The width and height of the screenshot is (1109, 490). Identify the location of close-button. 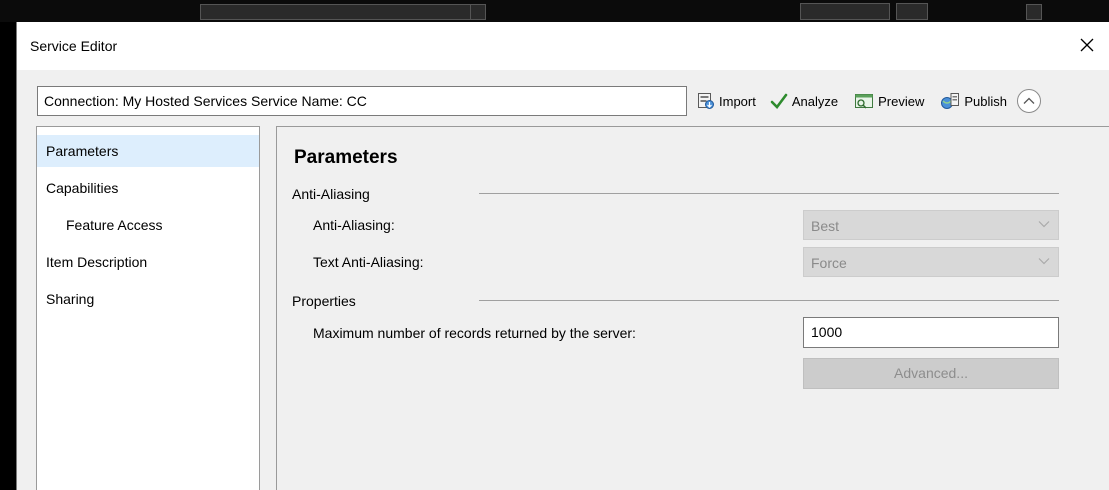
(1087, 45).